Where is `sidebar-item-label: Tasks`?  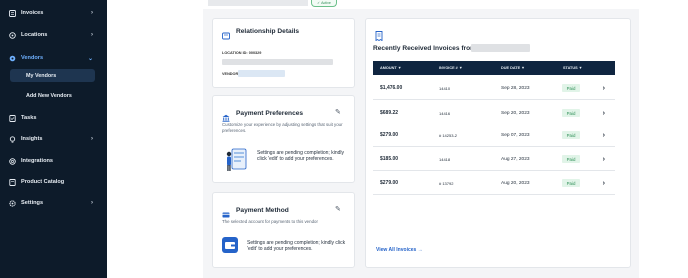 sidebar-item-label: Tasks is located at coordinates (29, 118).